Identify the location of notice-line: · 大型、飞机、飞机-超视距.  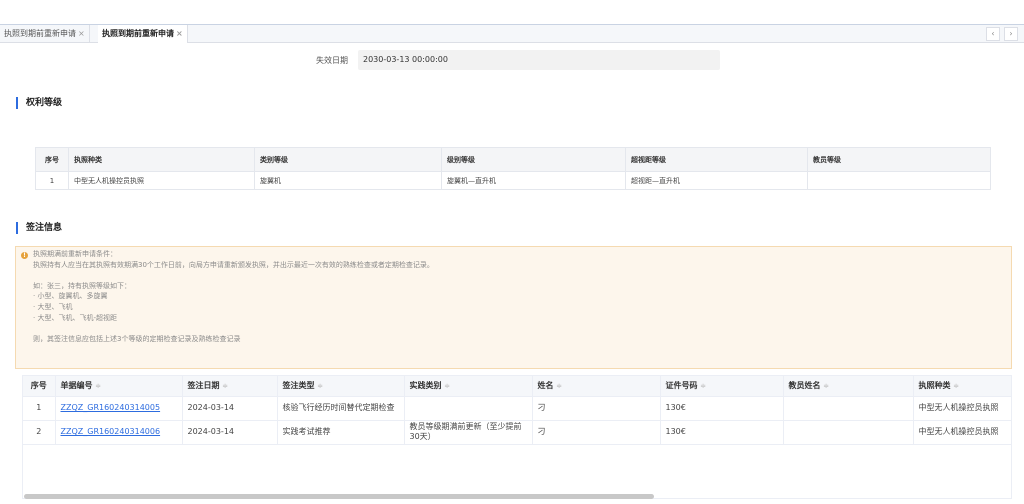
(75, 317).